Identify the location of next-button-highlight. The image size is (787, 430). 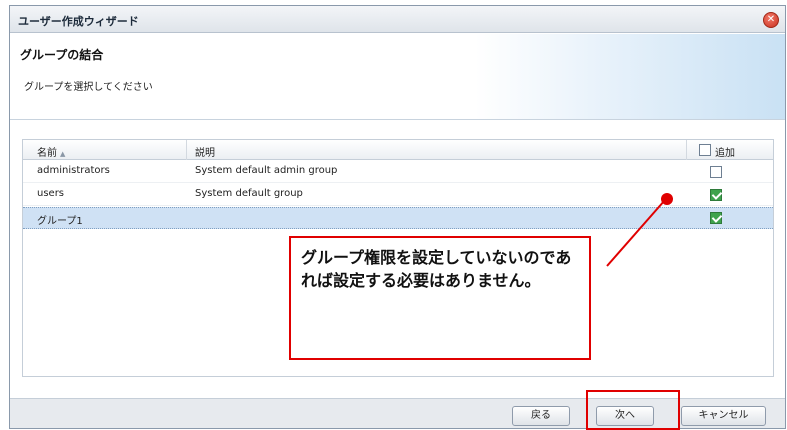
(633, 410).